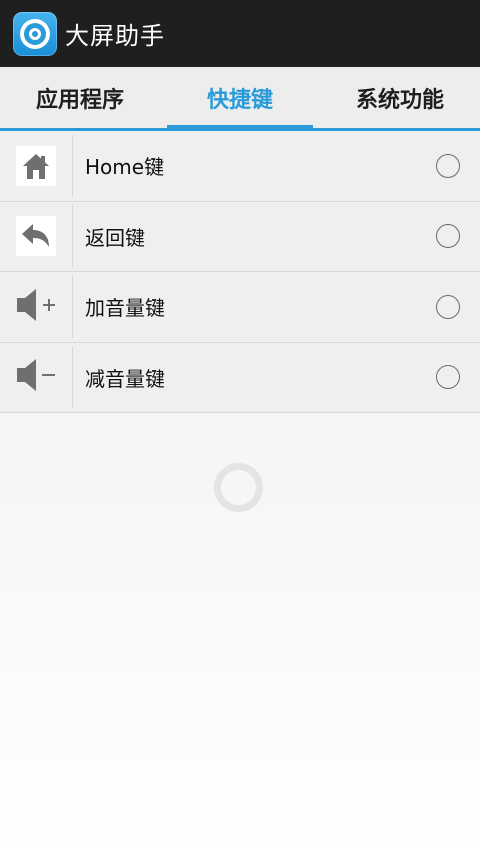 Image resolution: width=480 pixels, height=854 pixels. I want to click on volume-down-icon, so click(36, 377).